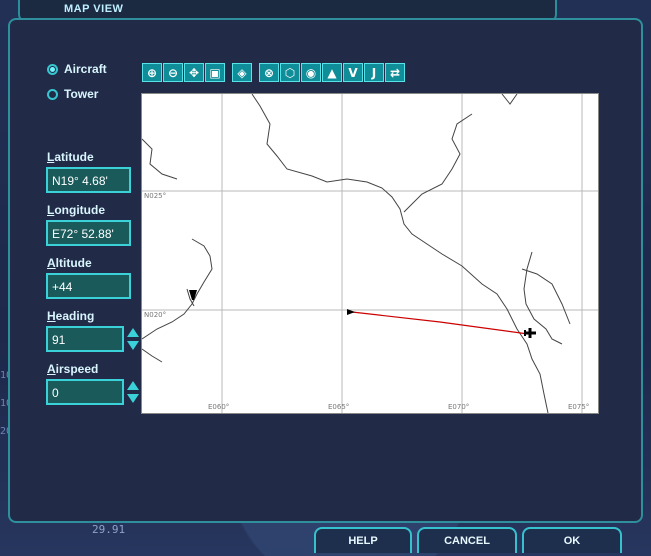 The image size is (651, 556). I want to click on radio-tower-label: Tower, so click(81, 94).